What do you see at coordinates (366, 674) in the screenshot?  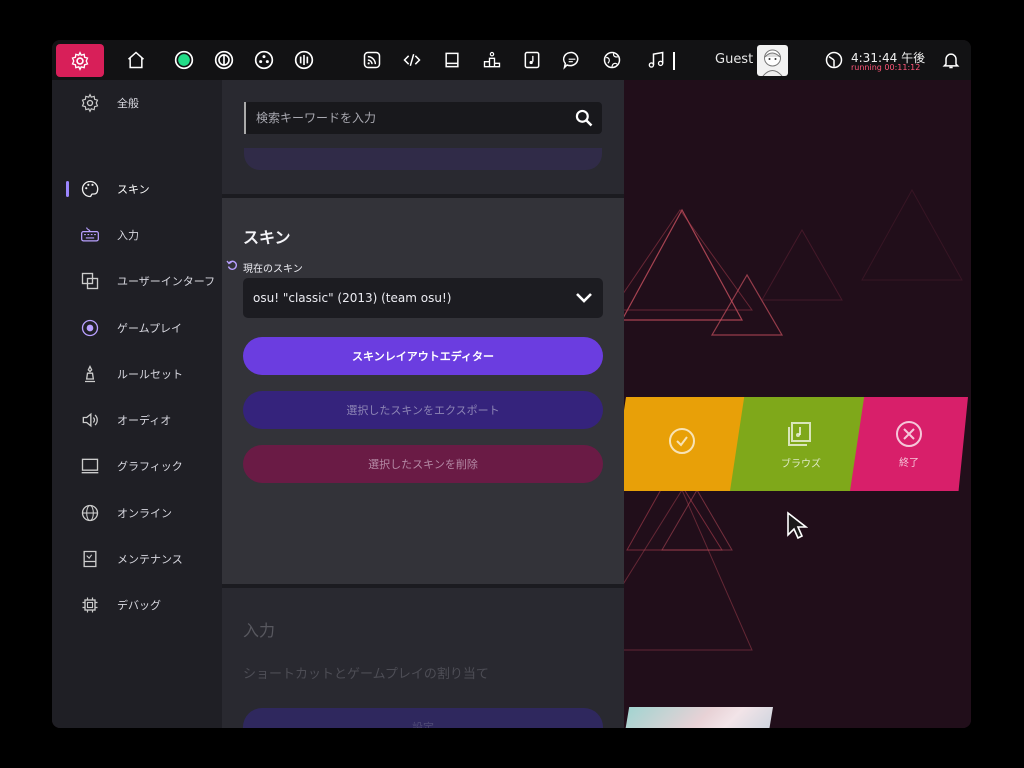 I see `section-subtitle: ショートカットとゲームプレイの割り当て` at bounding box center [366, 674].